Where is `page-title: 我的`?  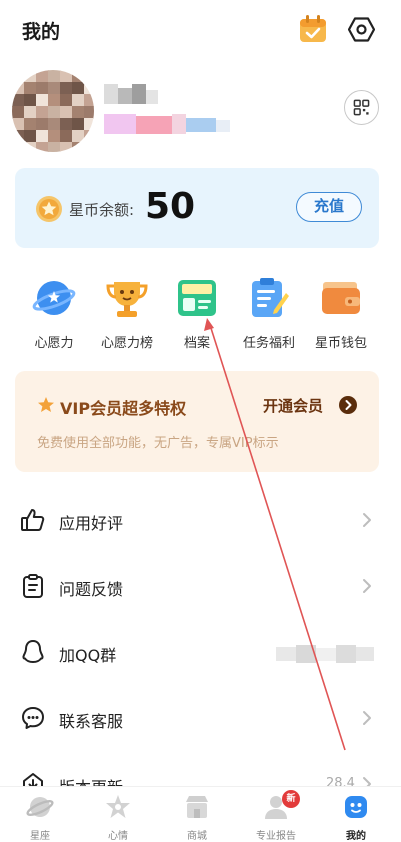
page-title: 我的 is located at coordinates (41, 32).